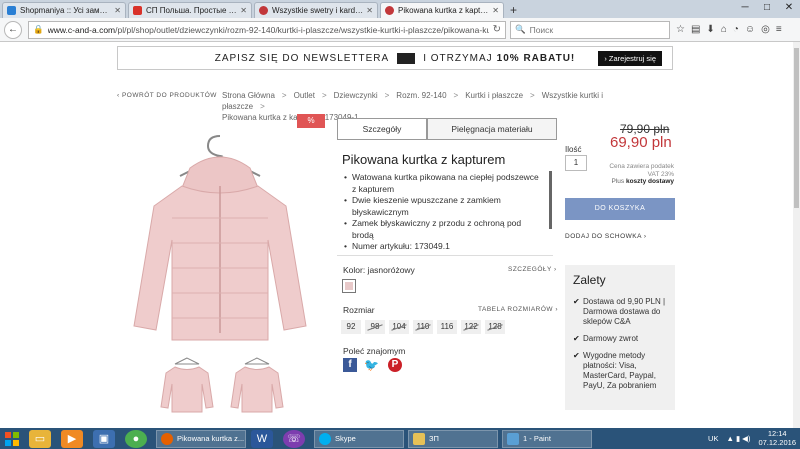 This screenshot has height=449, width=800. I want to click on size-option-unavailable: 98, so click(375, 327).